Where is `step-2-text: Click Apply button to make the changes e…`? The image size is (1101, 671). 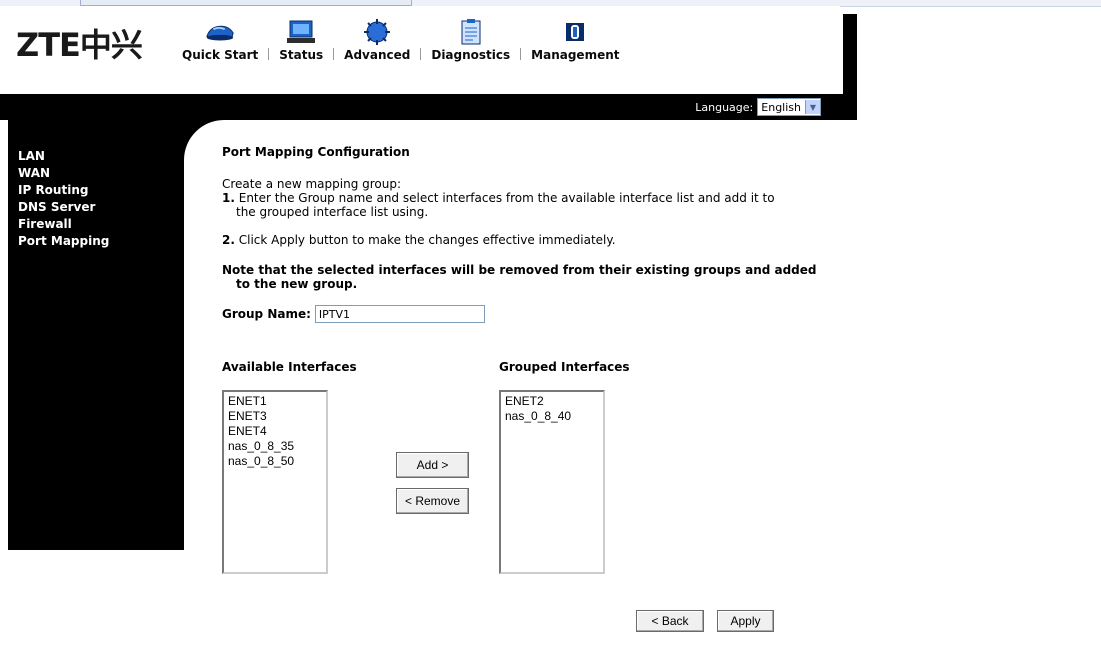
step-2-text: Click Apply button to make the changes e… is located at coordinates (425, 240).